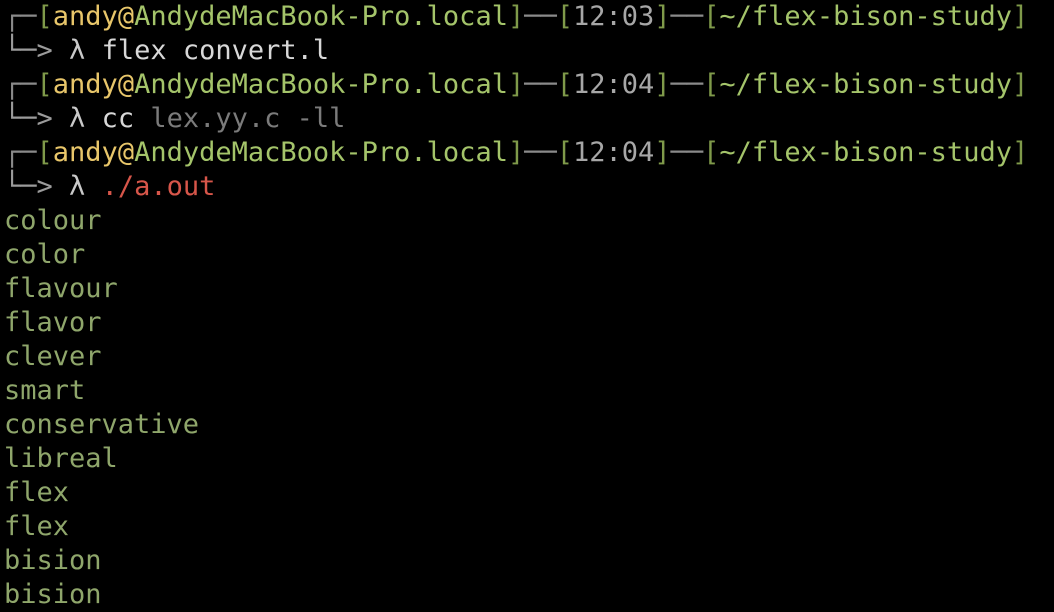 This screenshot has width=1054, height=612. I want to click on command-name: cc, so click(118, 118).